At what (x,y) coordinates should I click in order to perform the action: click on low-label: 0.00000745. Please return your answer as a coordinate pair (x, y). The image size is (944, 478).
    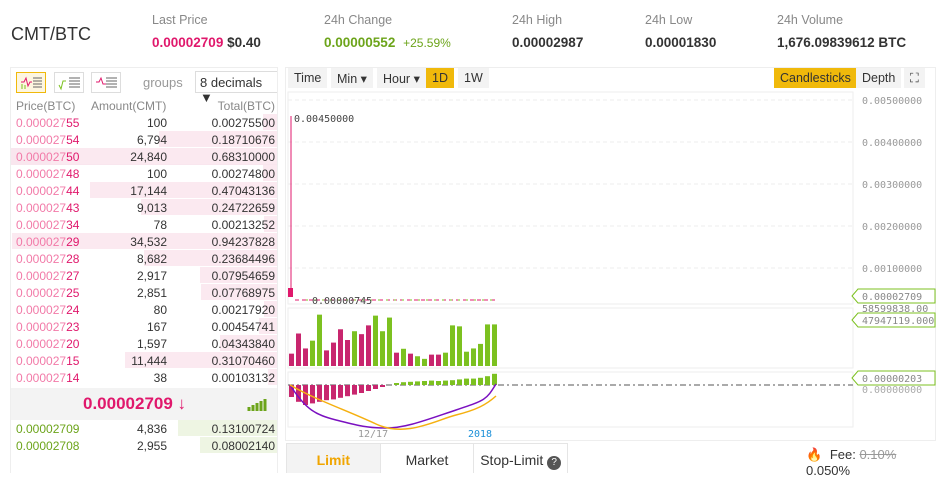
    Looking at the image, I should click on (342, 301).